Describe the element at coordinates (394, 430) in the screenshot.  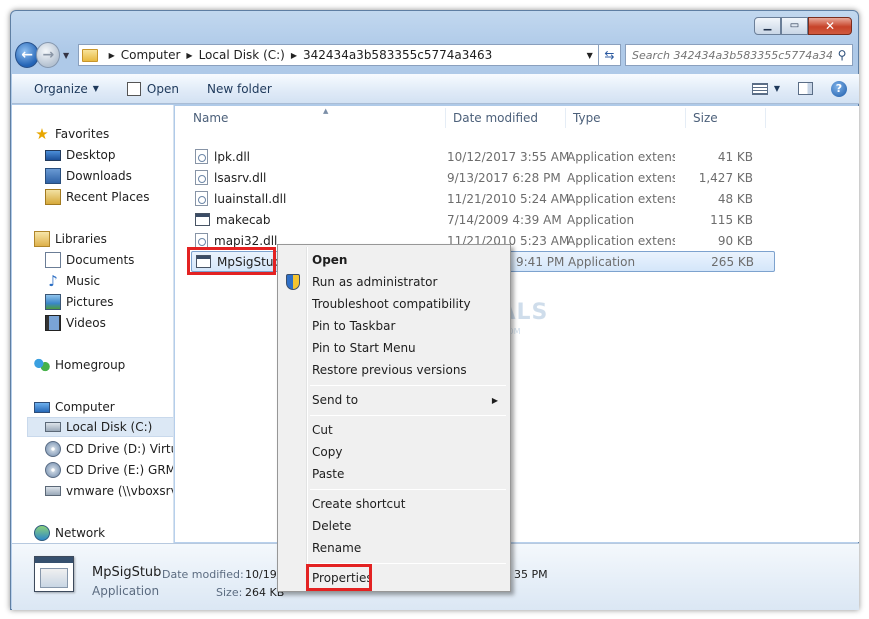
I see `menu-item-cut: Cut` at that location.